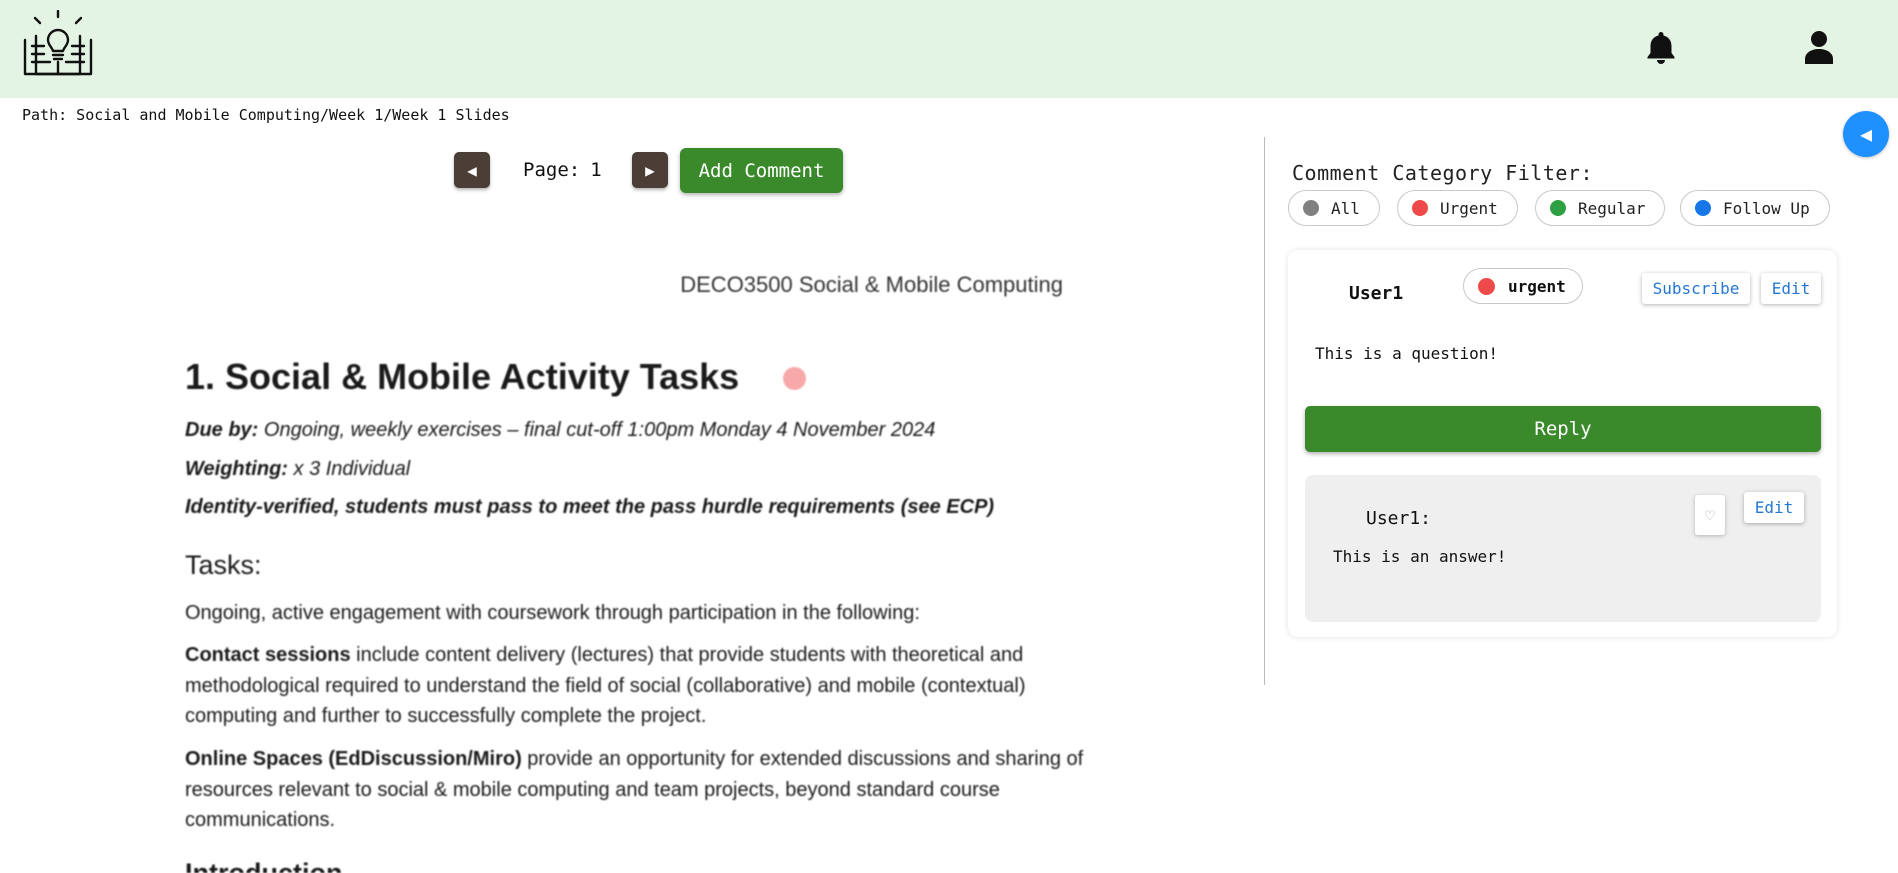 Image resolution: width=1898 pixels, height=873 pixels. I want to click on toggle-comments-panel-button: ◀, so click(1866, 134).